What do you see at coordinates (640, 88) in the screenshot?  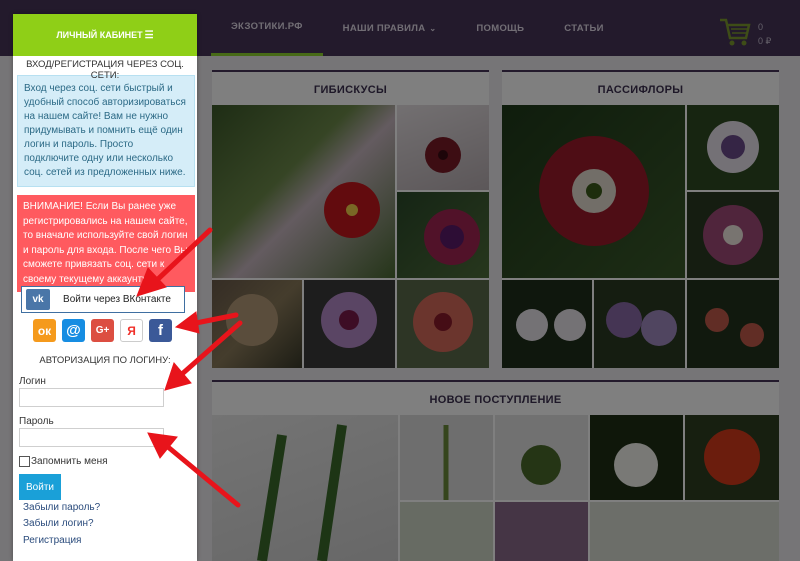 I see `panel-title: ПАССИФЛОРЫ` at bounding box center [640, 88].